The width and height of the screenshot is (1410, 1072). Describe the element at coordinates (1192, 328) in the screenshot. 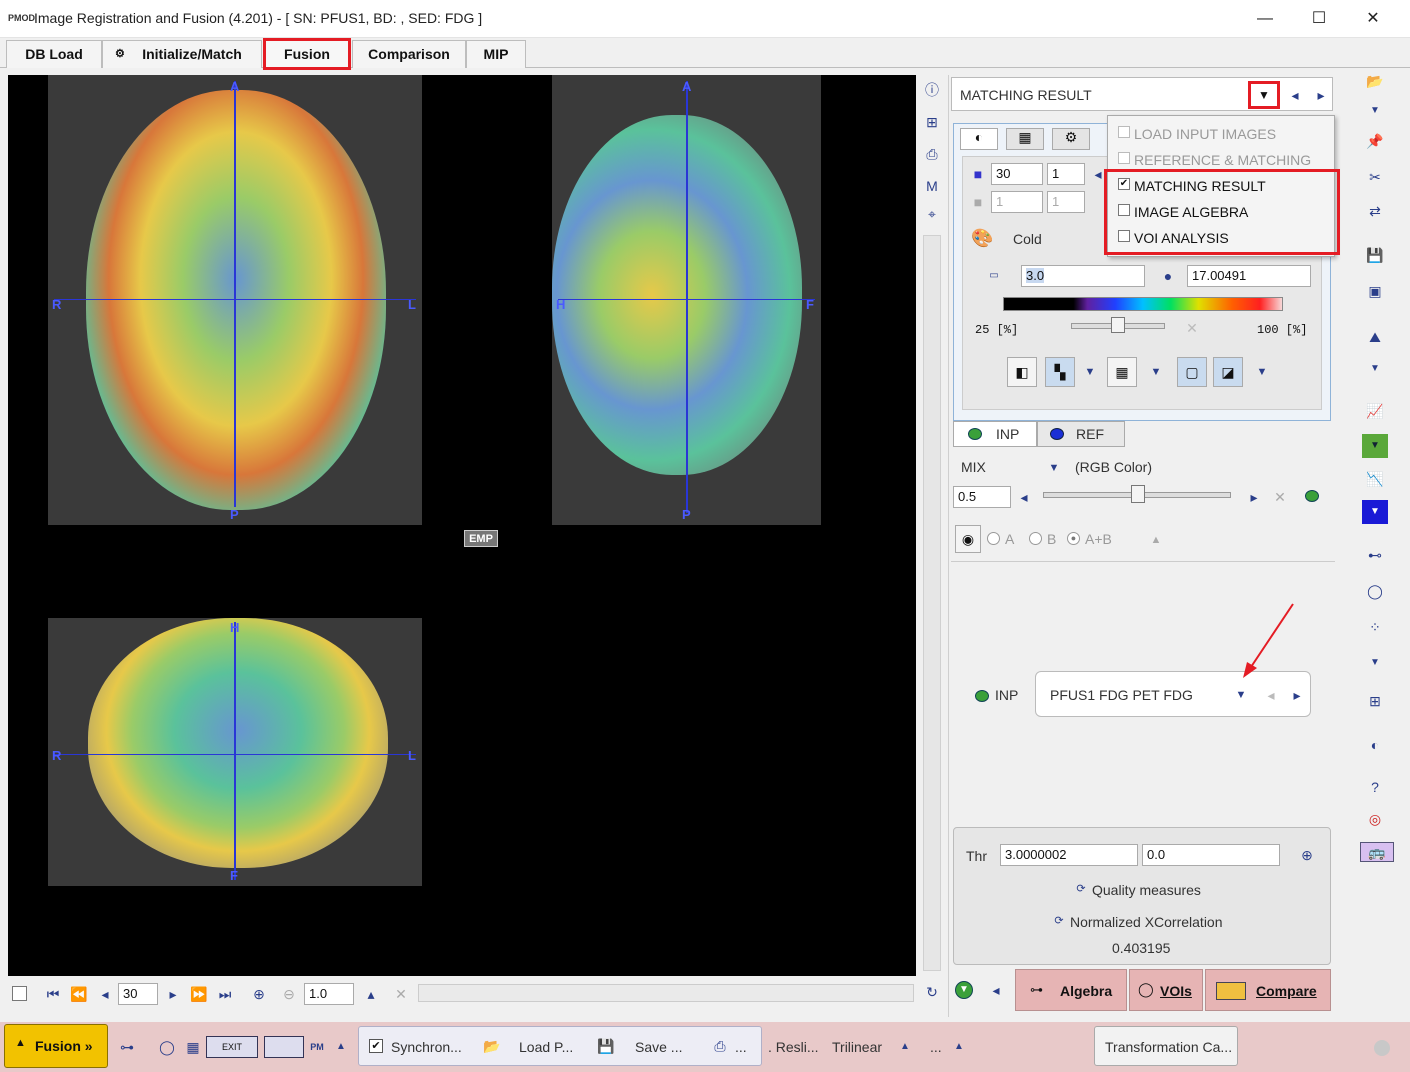

I see `pct-reset-icon: ✕` at that location.